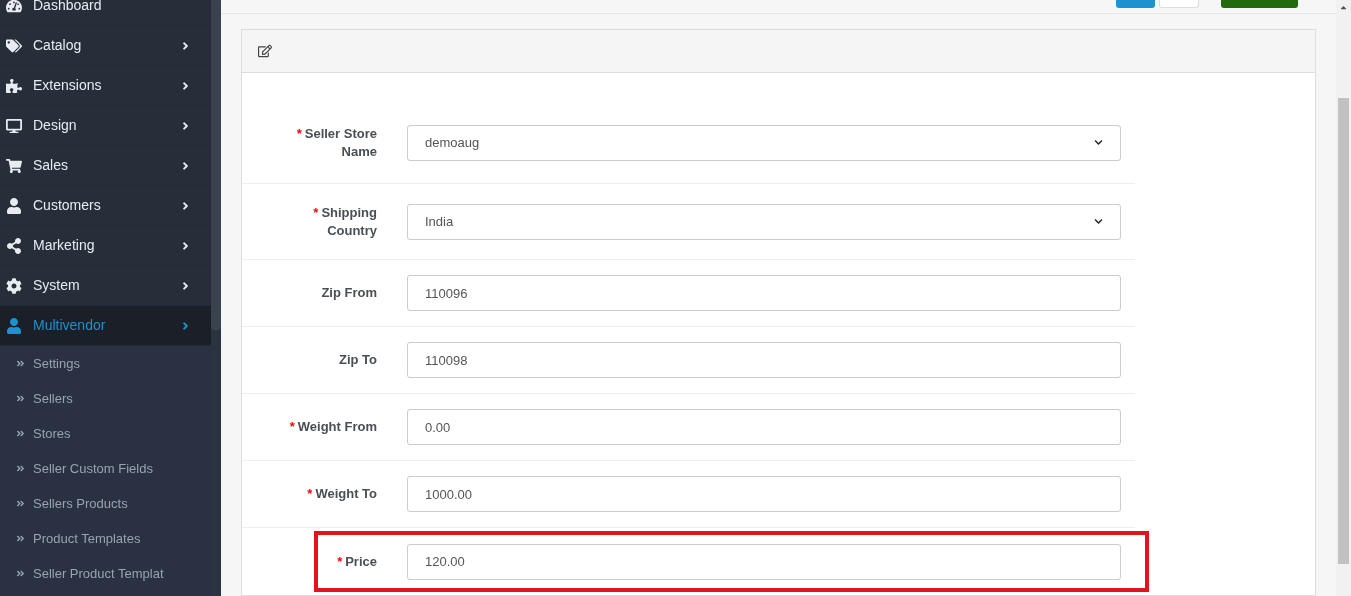 This screenshot has height=596, width=1351. What do you see at coordinates (764, 293) in the screenshot?
I see `input-field: 110096` at bounding box center [764, 293].